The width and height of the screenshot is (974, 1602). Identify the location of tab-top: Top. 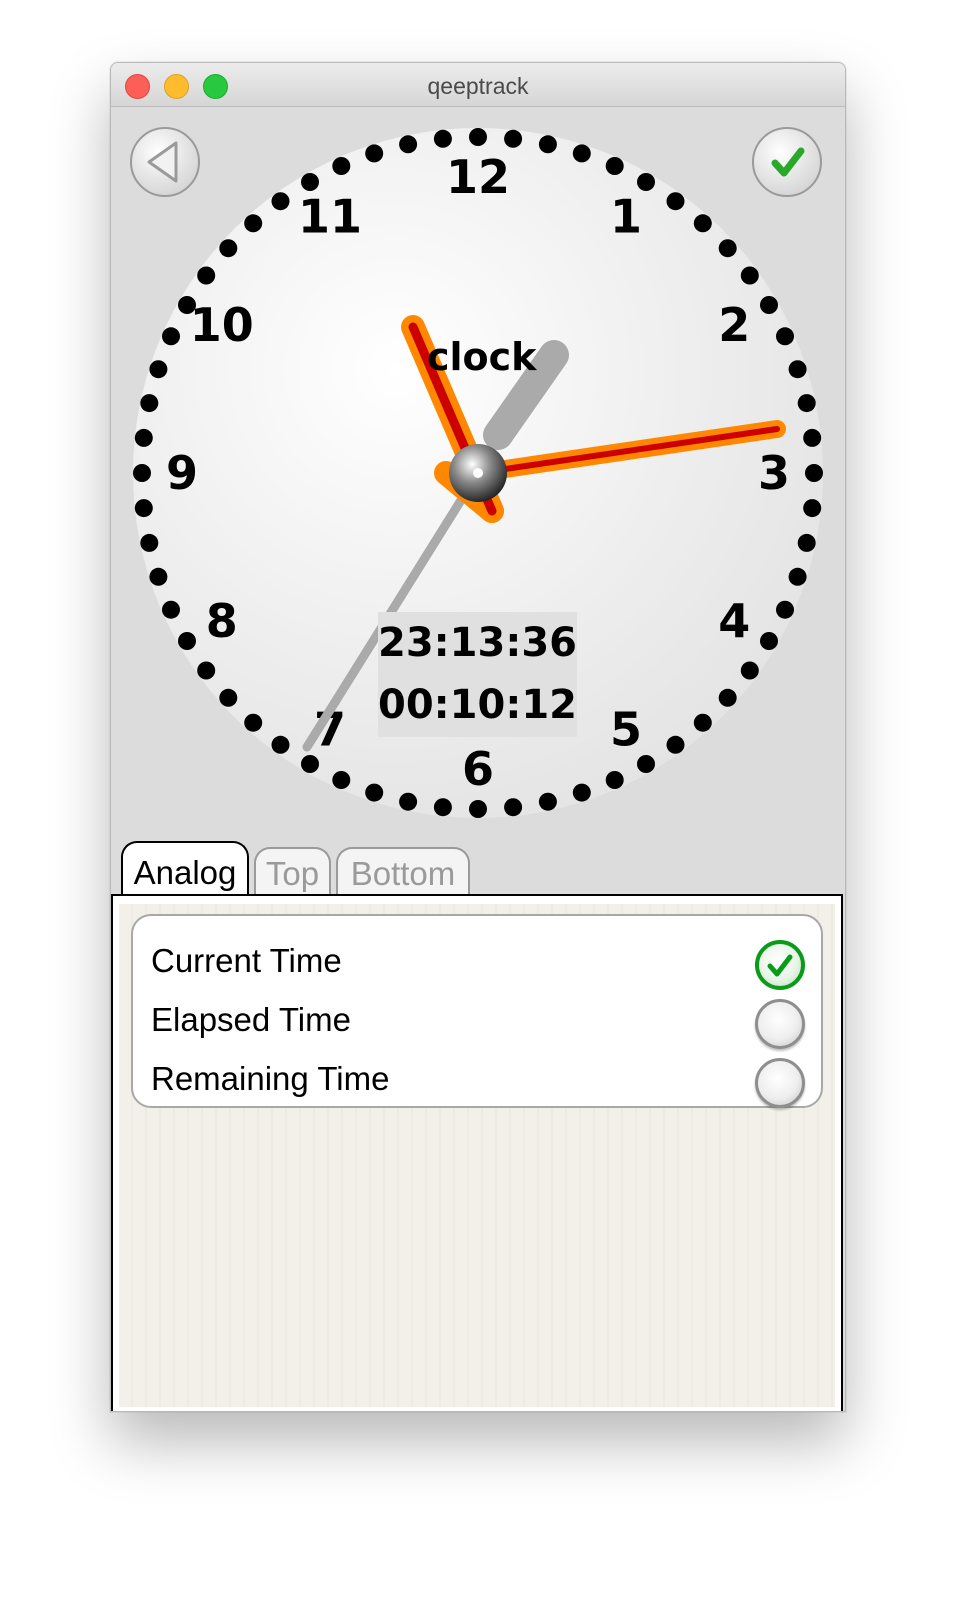
(292, 871).